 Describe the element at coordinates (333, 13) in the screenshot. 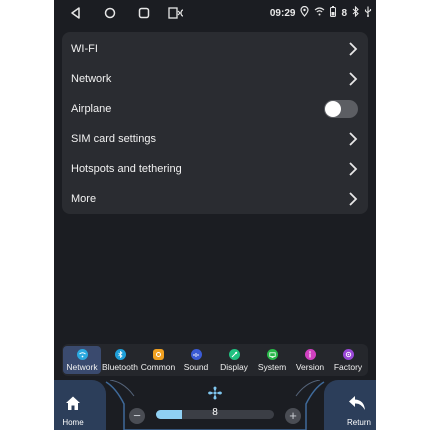

I see `battery-icon` at that location.